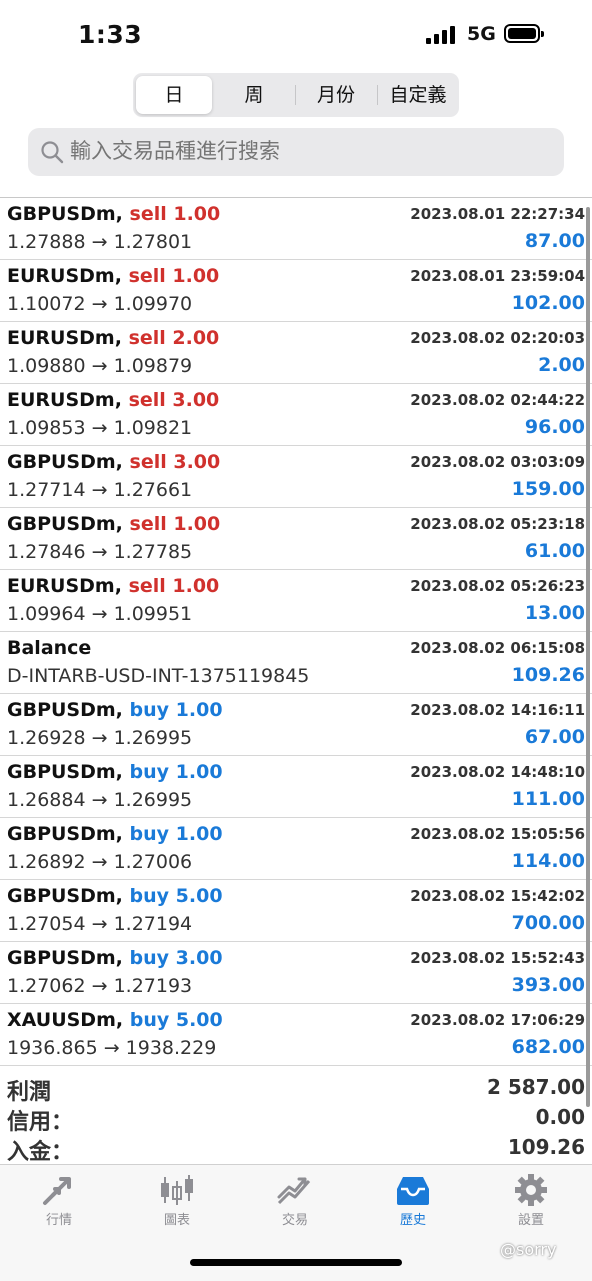 This screenshot has width=592, height=1281. Describe the element at coordinates (52, 152) in the screenshot. I see `search-icon` at that location.